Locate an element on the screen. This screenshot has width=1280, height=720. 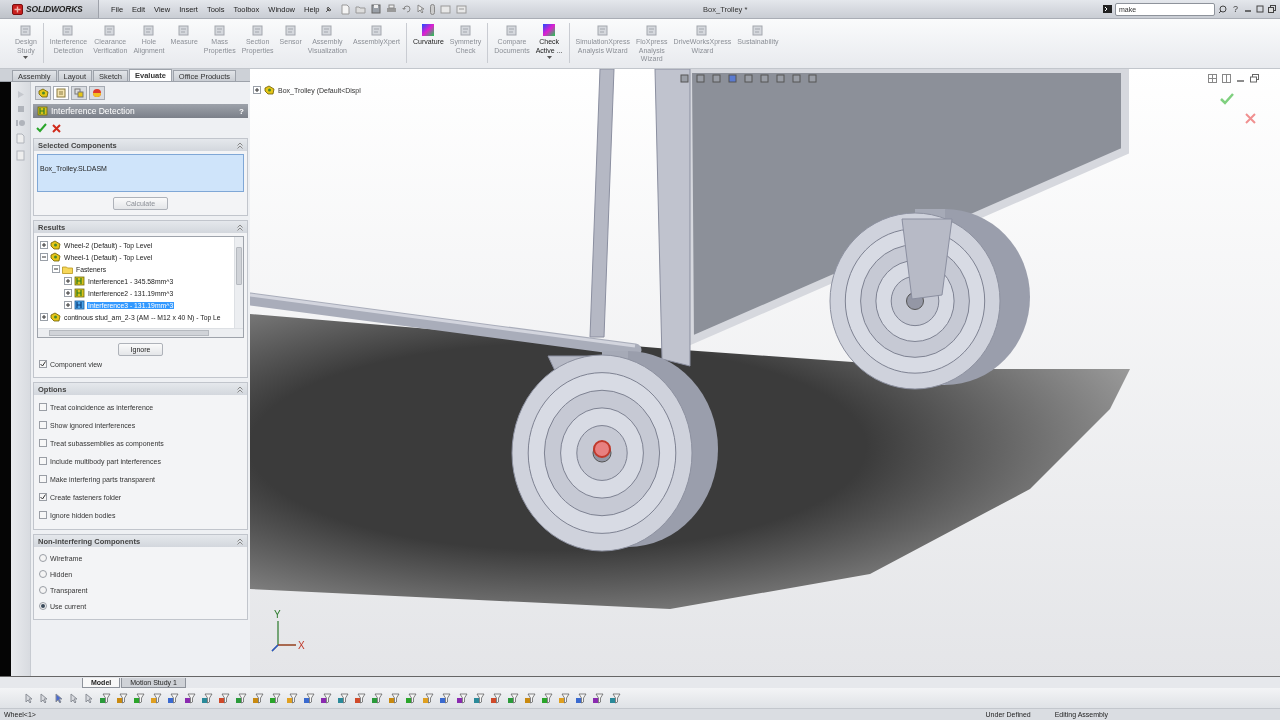
panel-title: Interference Detection is located at coordinates (93, 111).